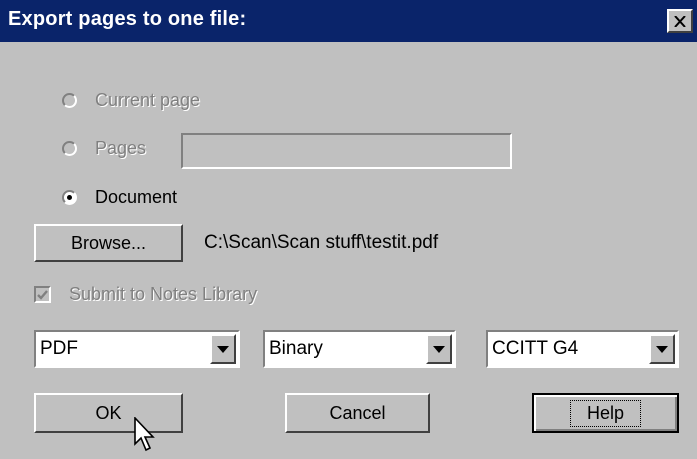  Describe the element at coordinates (136, 197) in the screenshot. I see `radio-document-label: Document` at that location.